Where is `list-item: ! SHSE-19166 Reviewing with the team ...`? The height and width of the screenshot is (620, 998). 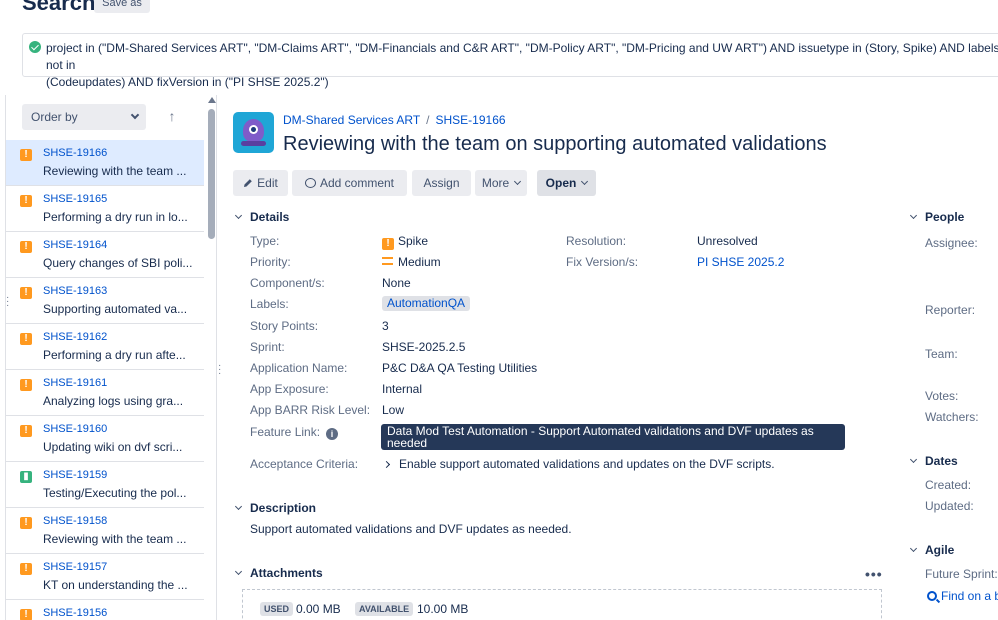 list-item: ! SHSE-19166 Reviewing with the team ... is located at coordinates (105, 163).